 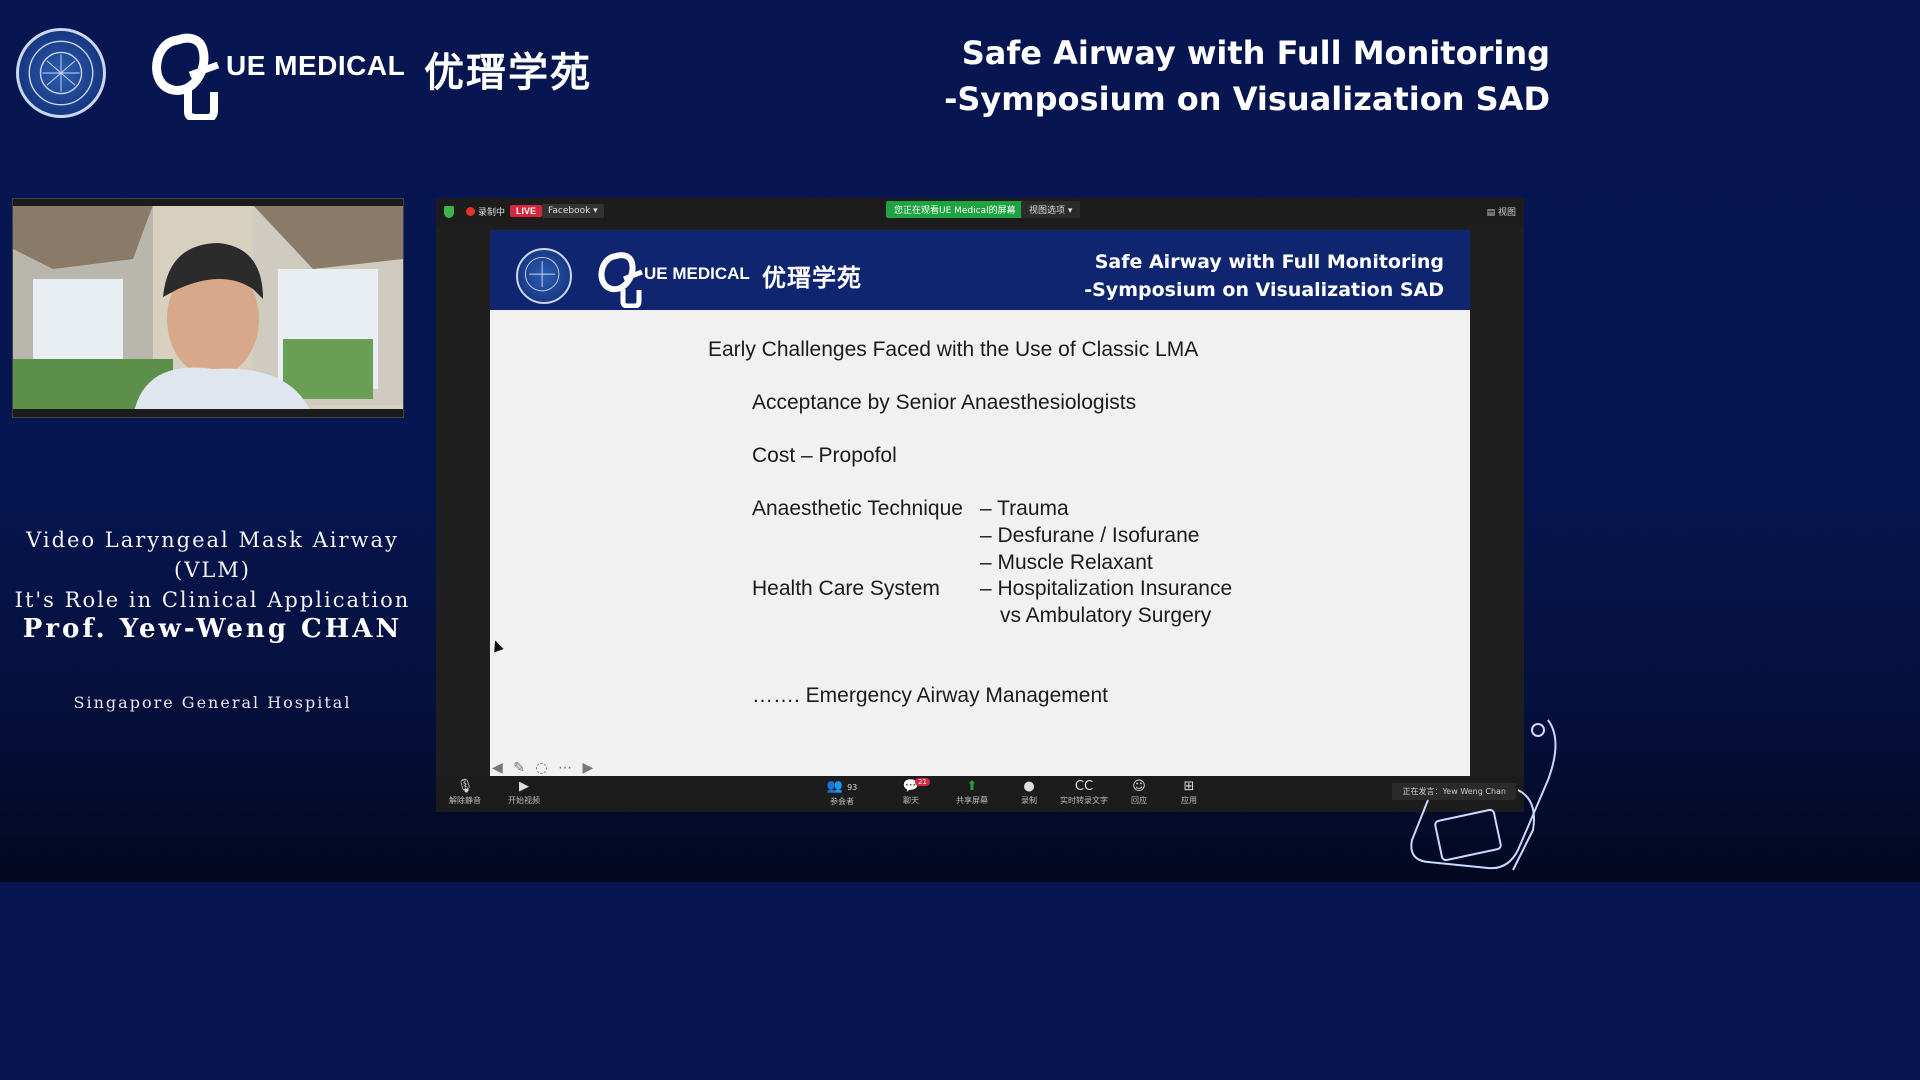 What do you see at coordinates (212, 555) in the screenshot?
I see `talk-title-line1: Video Laryngeal Mask Airway (VLM)` at bounding box center [212, 555].